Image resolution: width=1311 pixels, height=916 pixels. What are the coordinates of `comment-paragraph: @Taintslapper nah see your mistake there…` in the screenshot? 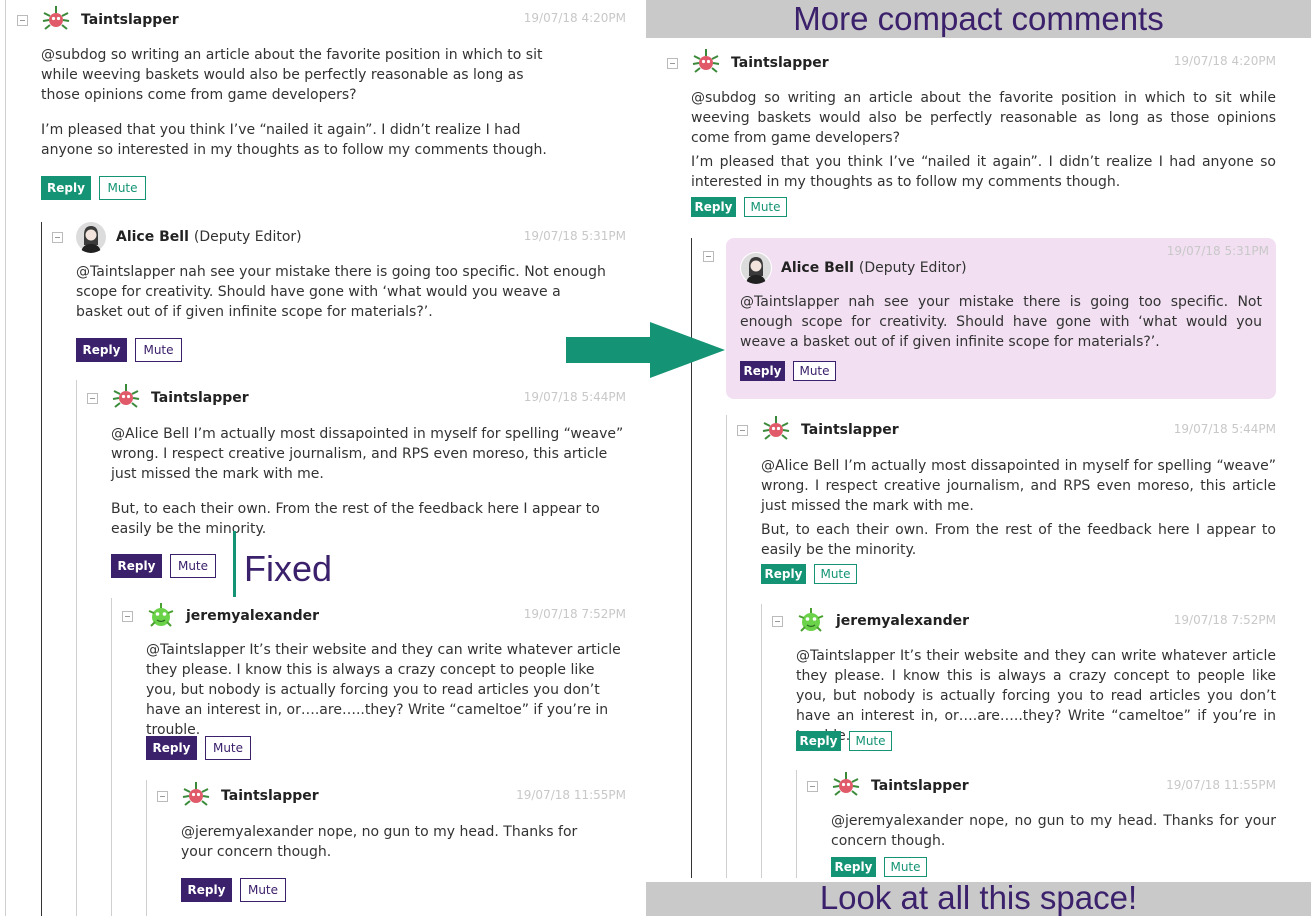 It's located at (341, 292).